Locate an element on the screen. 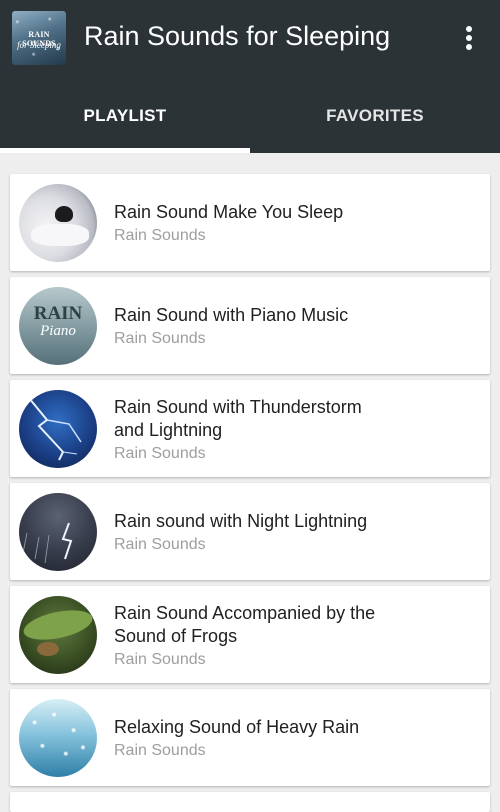  app-logo: RAIN SOUNDS for Sleeping is located at coordinates (39, 38).